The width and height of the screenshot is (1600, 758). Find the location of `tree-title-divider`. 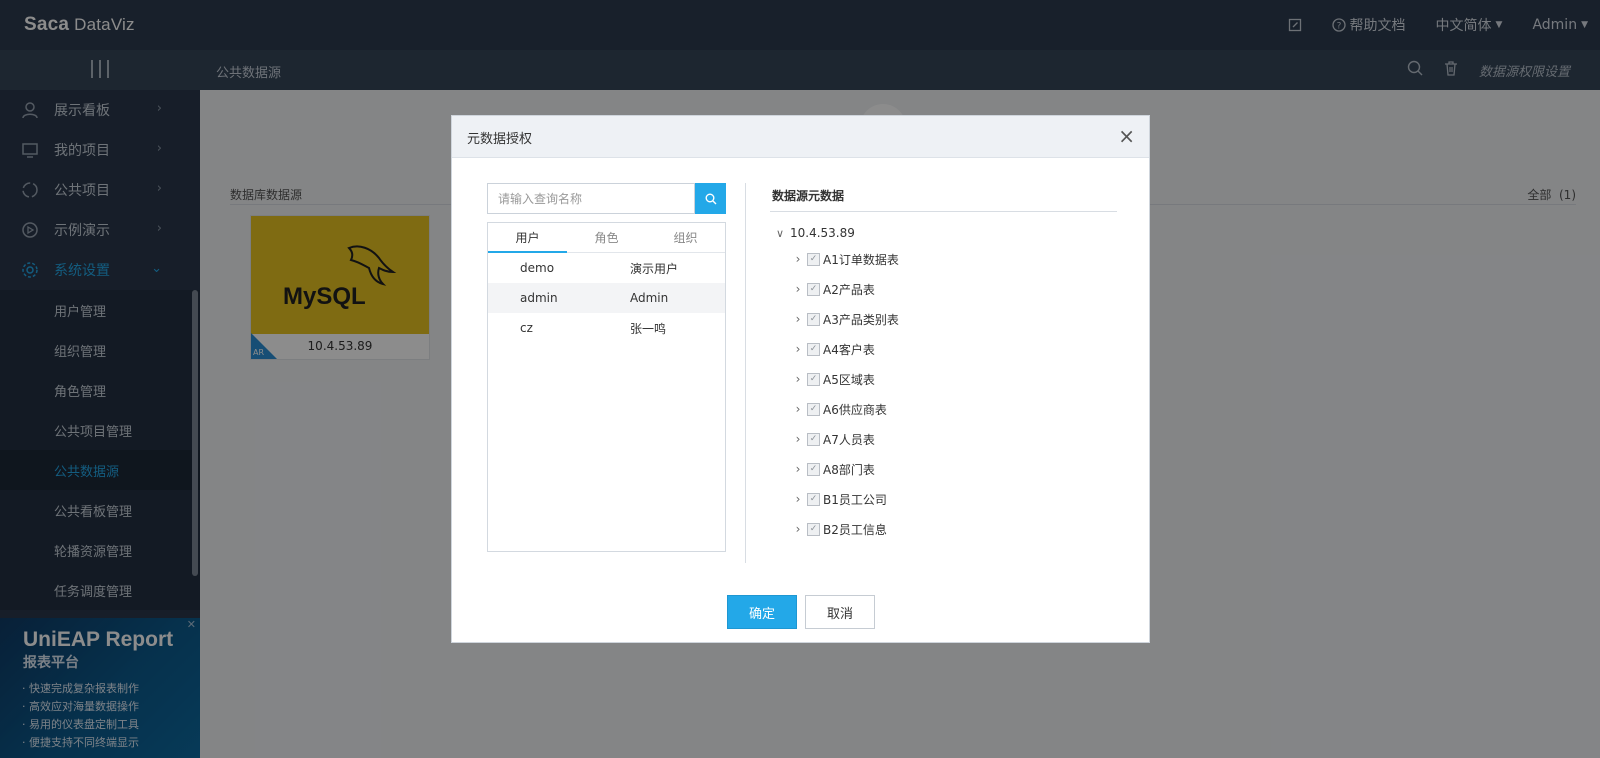

tree-title-divider is located at coordinates (943, 211).